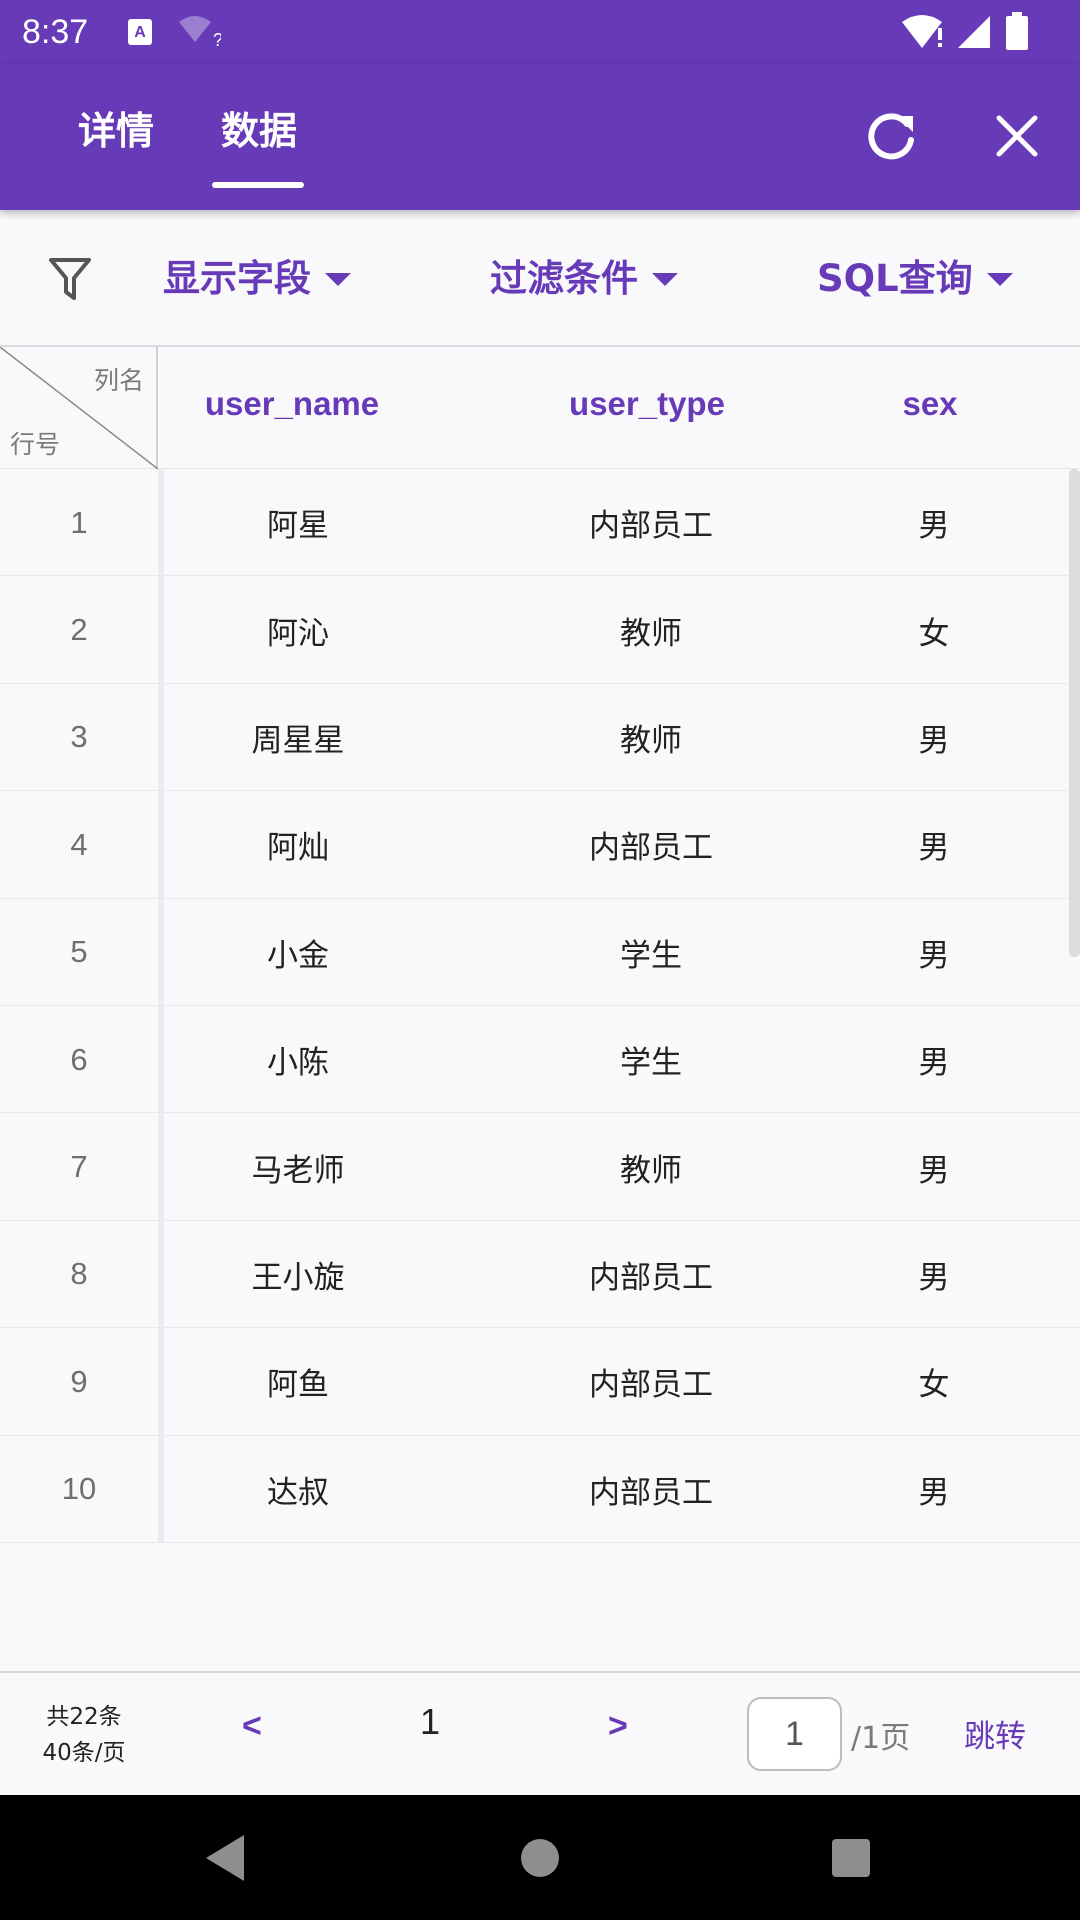  What do you see at coordinates (118, 380) in the screenshot?
I see `corner-column-label: 列名` at bounding box center [118, 380].